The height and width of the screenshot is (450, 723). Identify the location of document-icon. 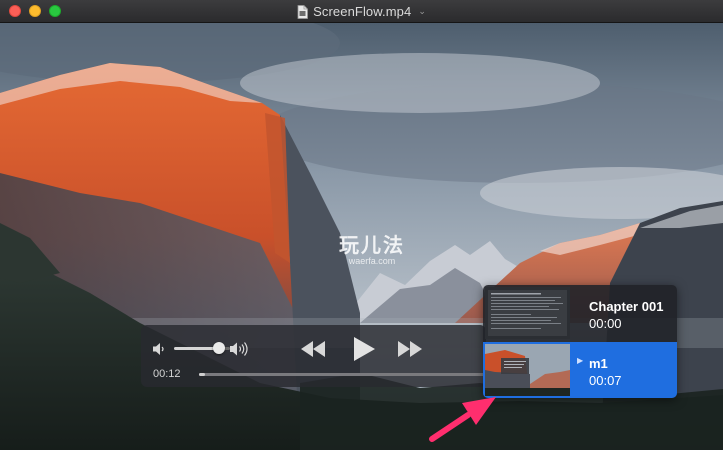
(303, 11).